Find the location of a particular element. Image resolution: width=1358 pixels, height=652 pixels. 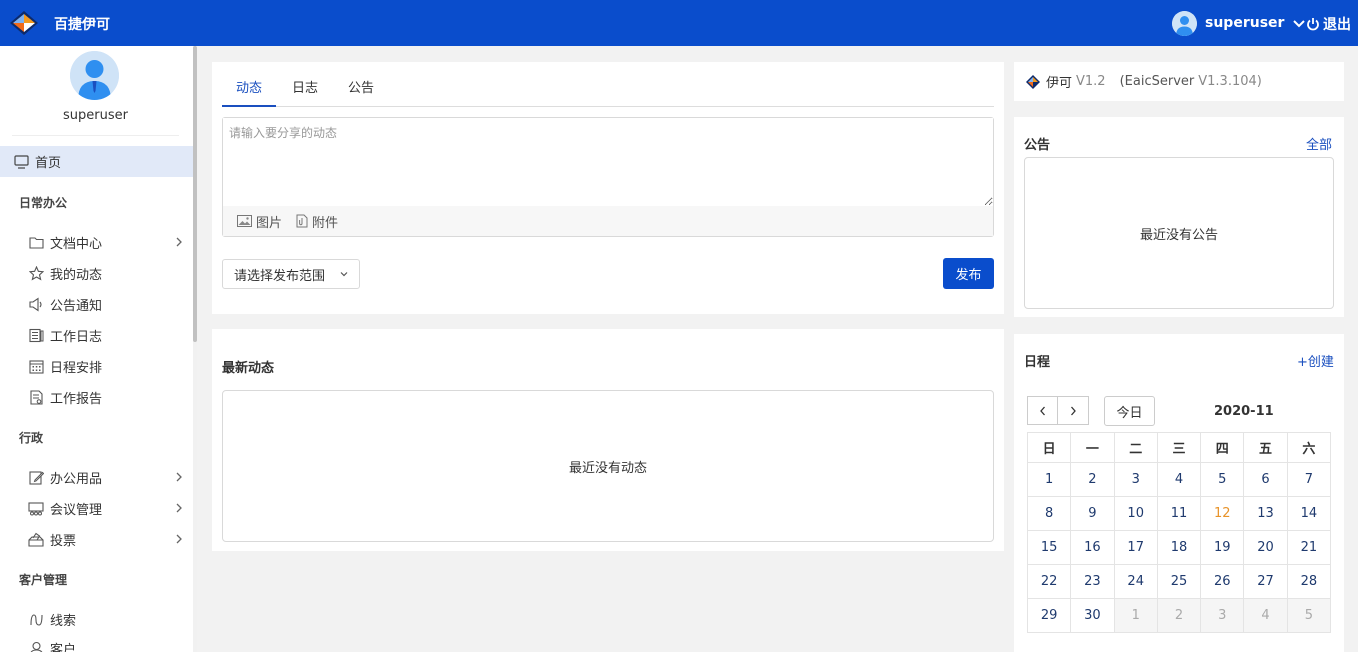

notice-all-link: 全部 is located at coordinates (1319, 143).